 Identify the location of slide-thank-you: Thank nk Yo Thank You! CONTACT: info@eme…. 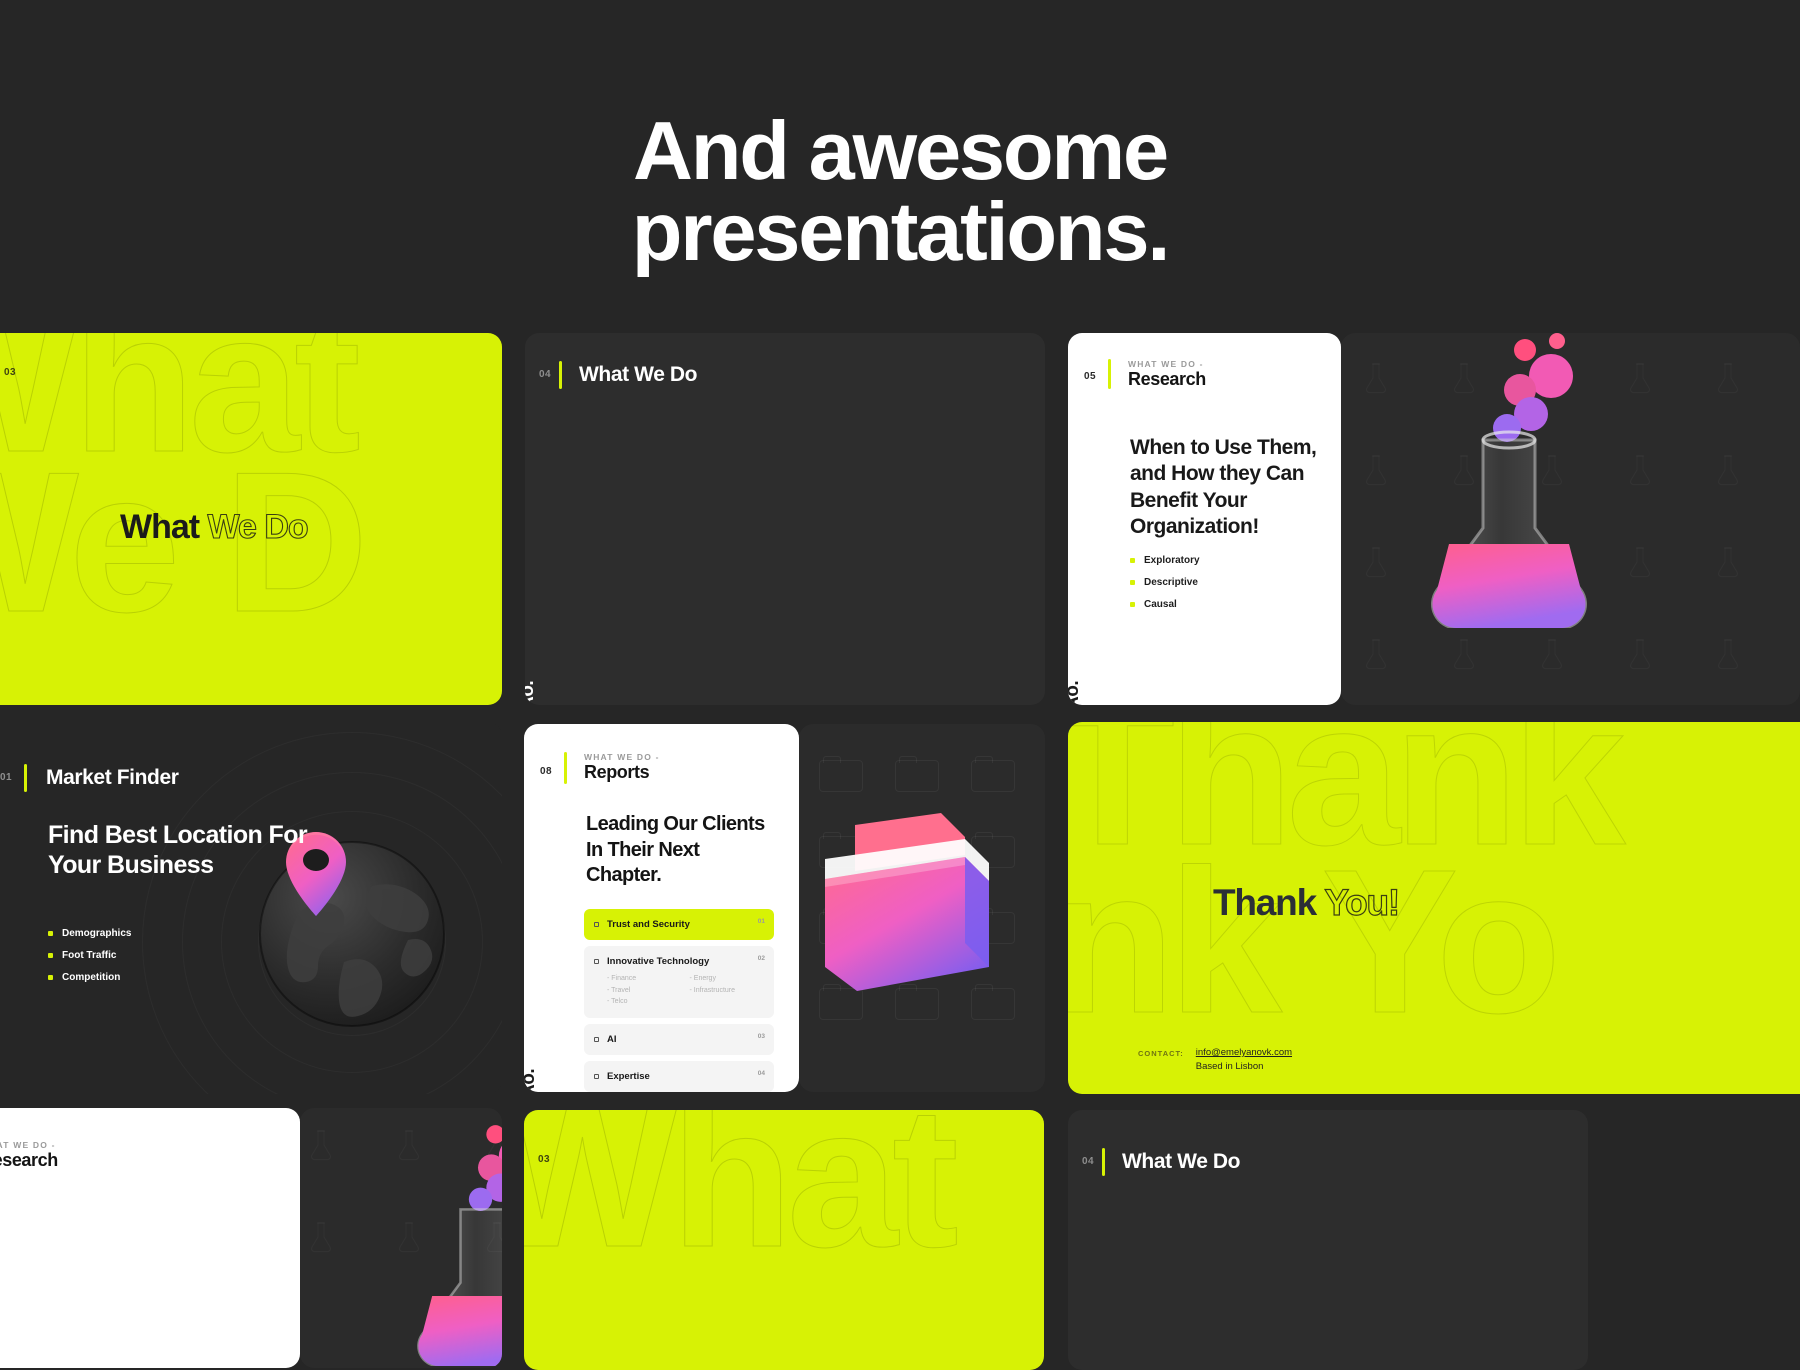
(1434, 908).